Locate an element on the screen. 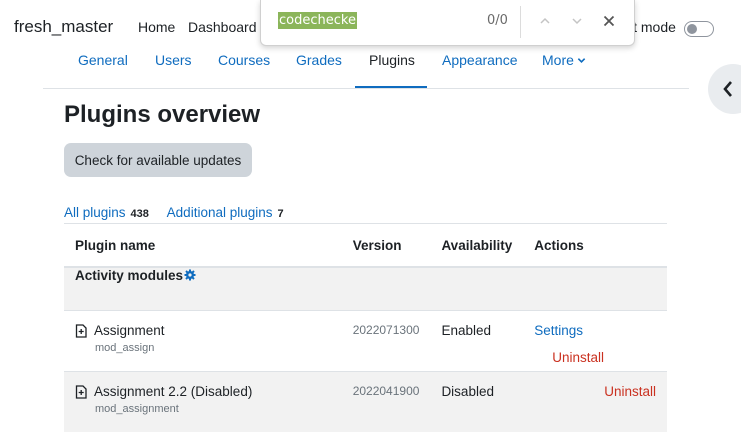 The image size is (741, 432). find-previous-button is located at coordinates (545, 21).